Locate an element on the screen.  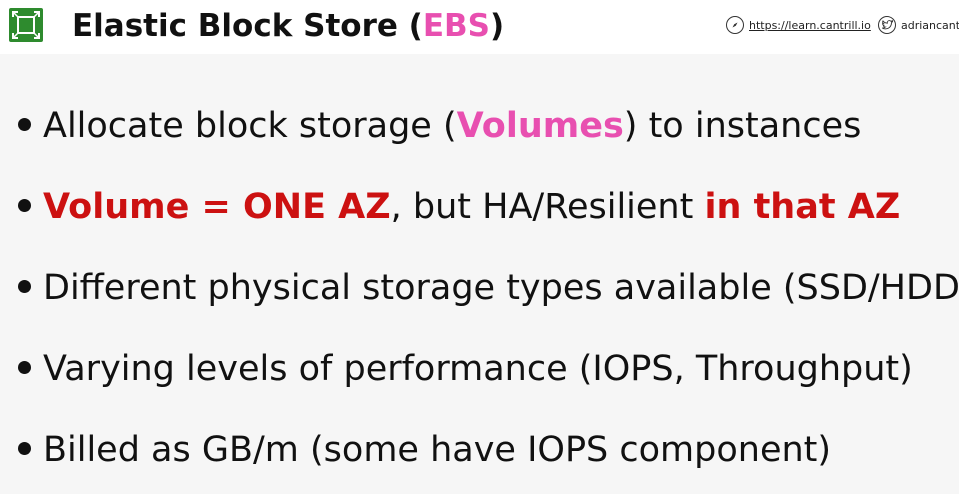
title-close: ) is located at coordinates (497, 26).